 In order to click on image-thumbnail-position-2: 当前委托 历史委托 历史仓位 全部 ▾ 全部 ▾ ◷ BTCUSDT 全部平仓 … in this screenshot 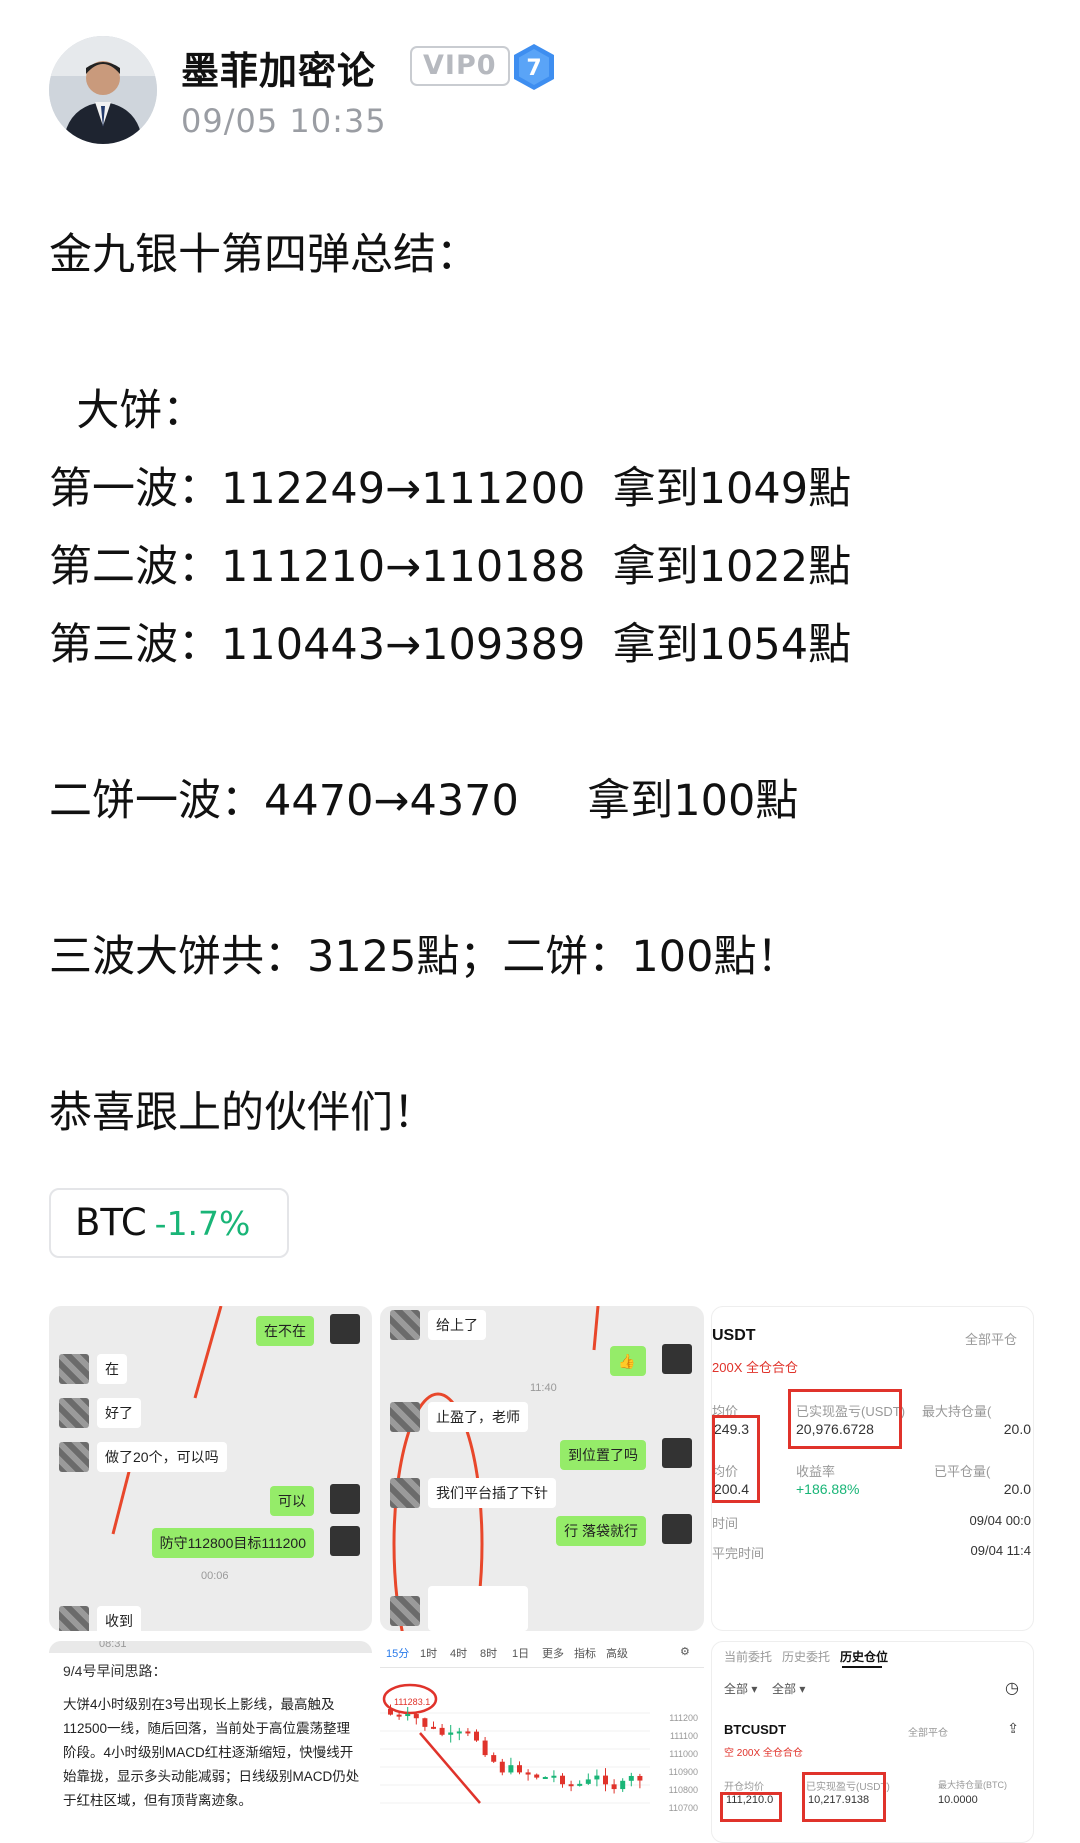, I will do `click(872, 1742)`.